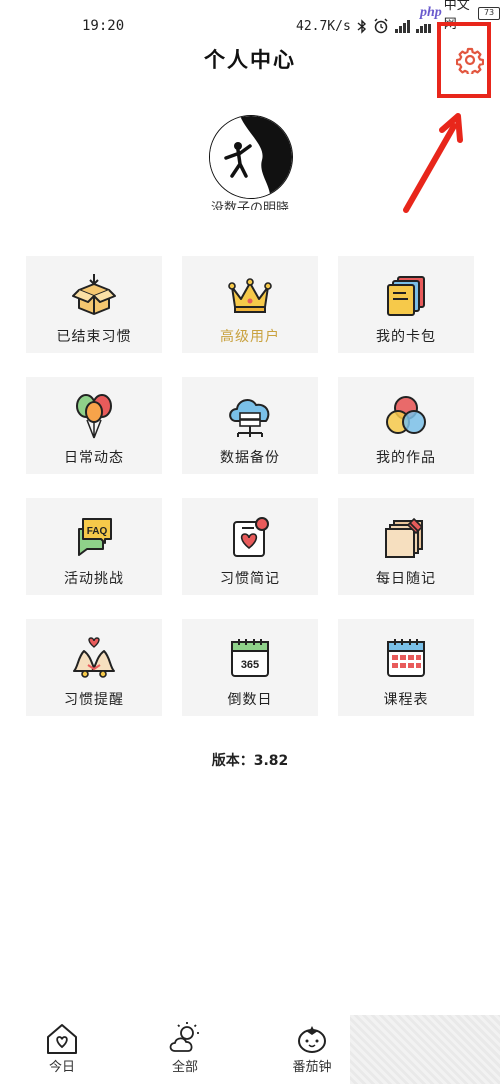 The image size is (500, 1084). I want to click on watermark-logo: php, so click(431, 12).